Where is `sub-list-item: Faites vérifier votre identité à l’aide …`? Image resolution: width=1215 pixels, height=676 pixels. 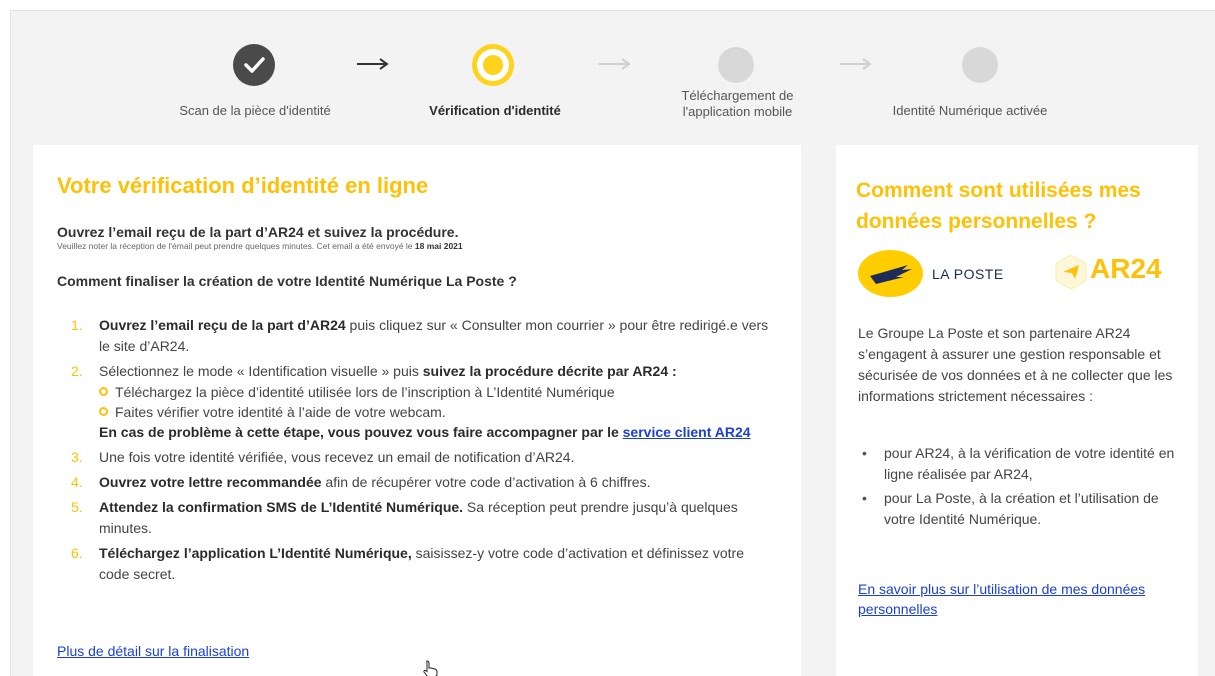
sub-list-item: Faites vérifier votre identité à l’aide … is located at coordinates (438, 412).